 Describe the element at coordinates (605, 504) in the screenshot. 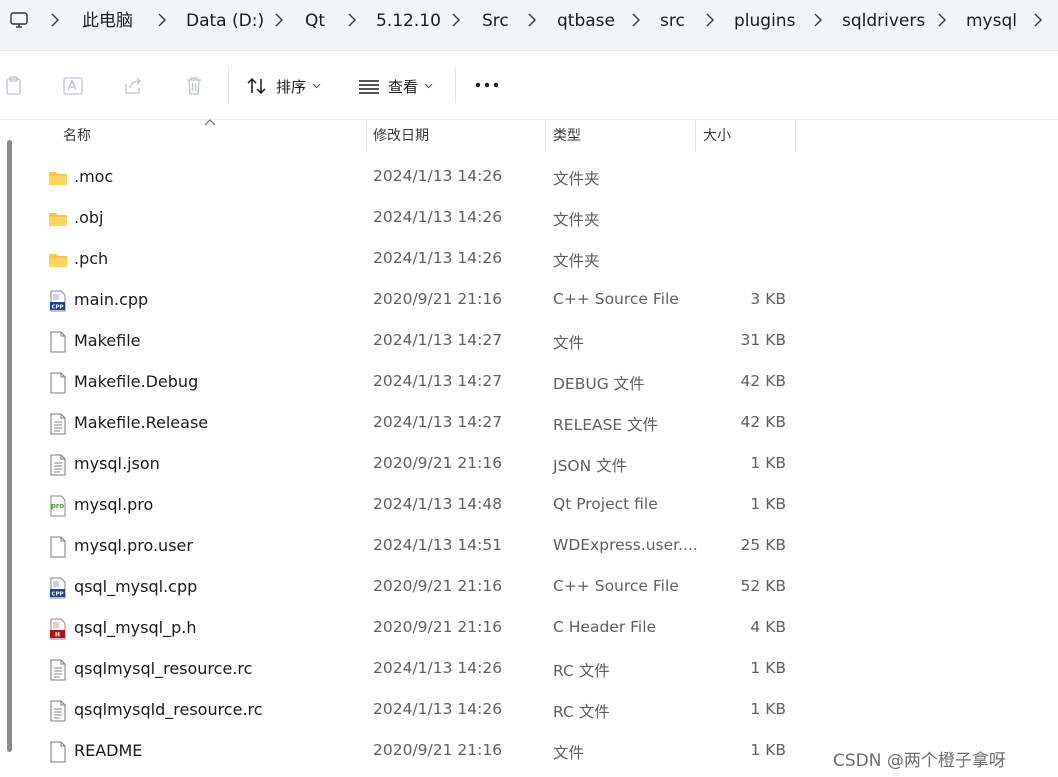

I see `file-type: Qt Project file` at that location.